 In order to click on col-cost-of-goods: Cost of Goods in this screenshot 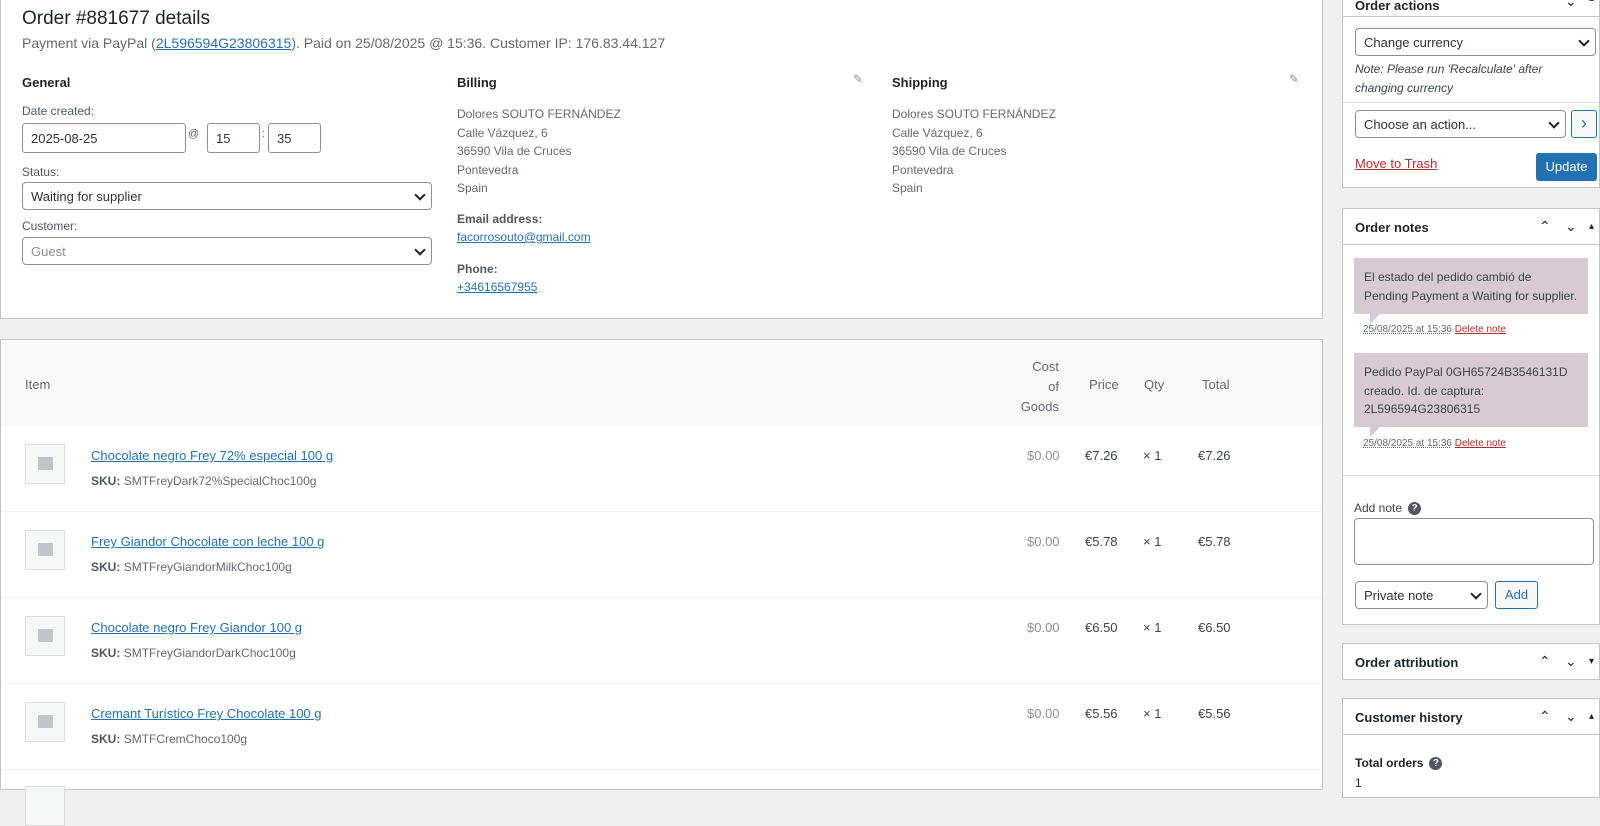, I will do `click(1035, 387)`.